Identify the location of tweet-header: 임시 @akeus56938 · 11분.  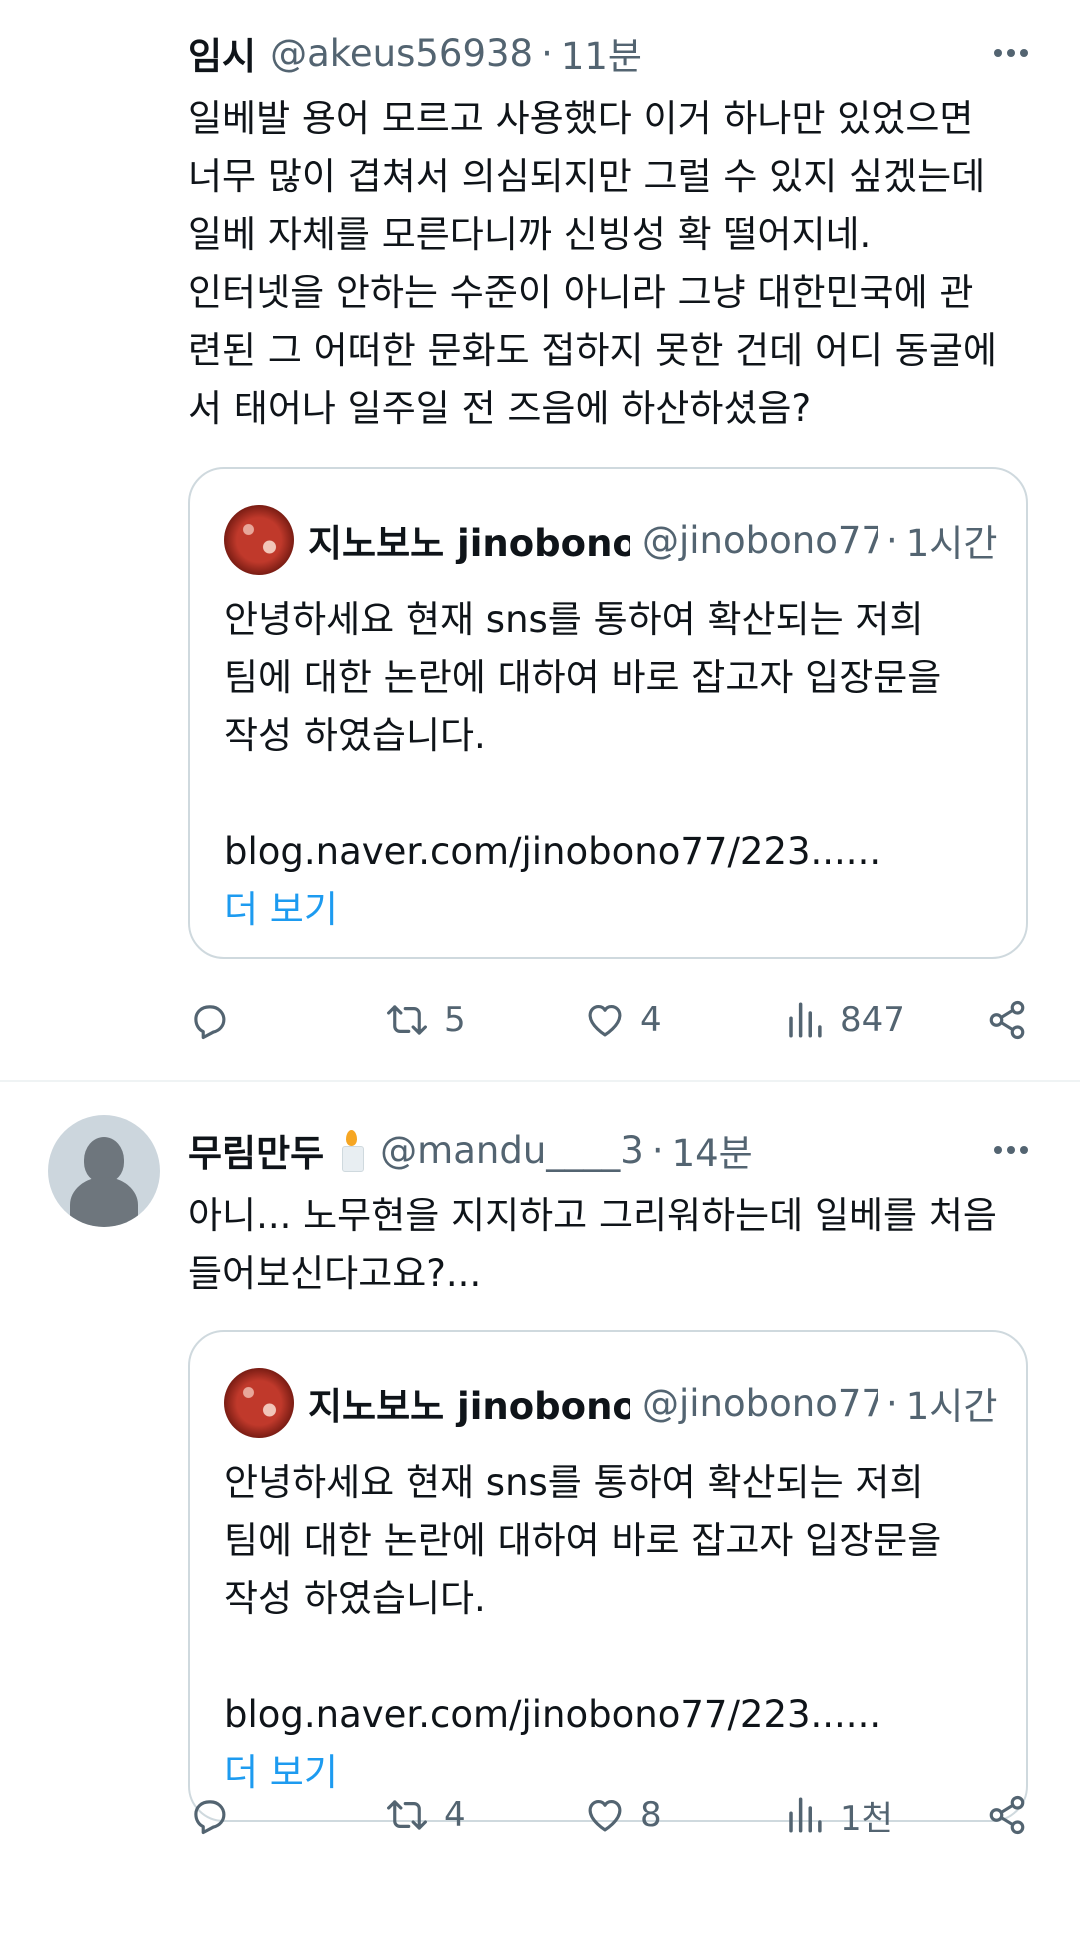
(608, 53).